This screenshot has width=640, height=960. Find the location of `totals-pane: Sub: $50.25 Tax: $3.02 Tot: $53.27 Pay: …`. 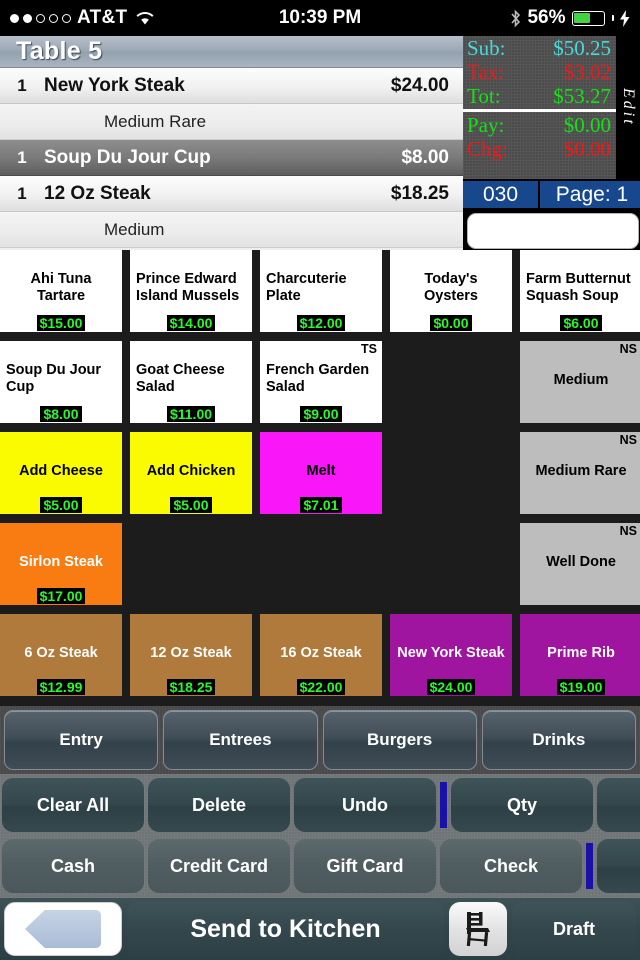

totals-pane: Sub: $50.25 Tax: $3.02 Tot: $53.27 Pay: … is located at coordinates (551, 143).